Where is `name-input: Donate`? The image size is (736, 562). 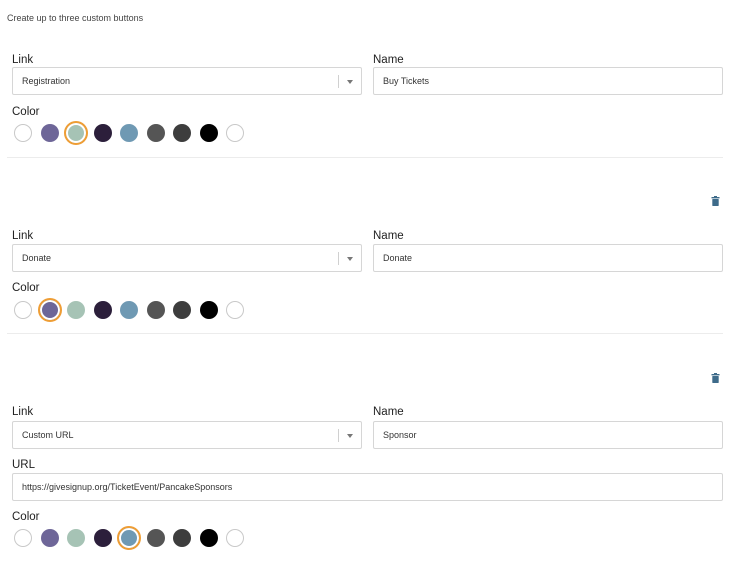 name-input: Donate is located at coordinates (548, 258).